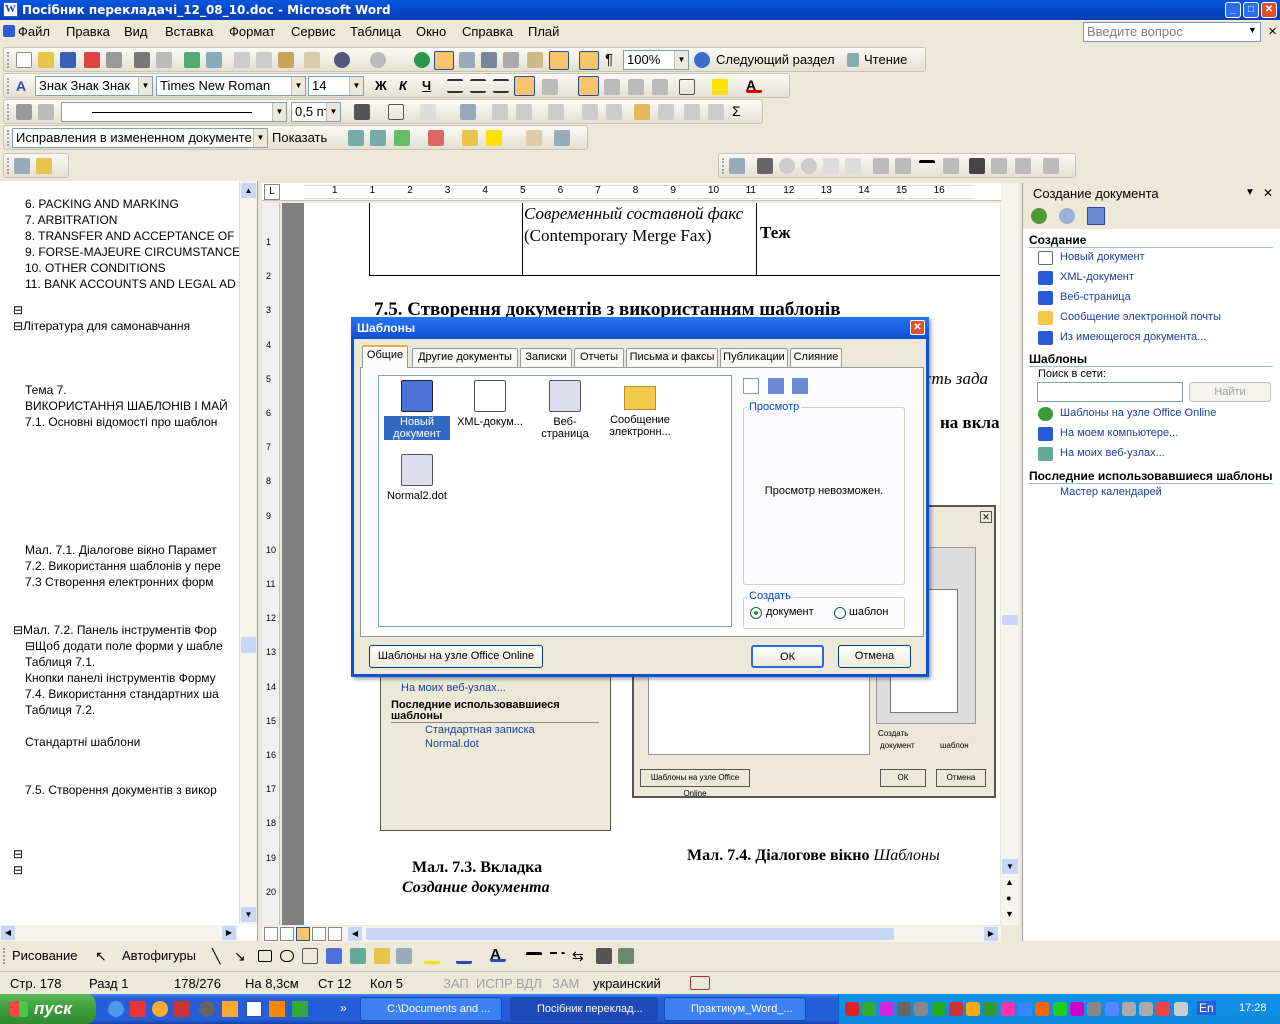 The image size is (1280, 1024). What do you see at coordinates (248, 914) in the screenshot?
I see `scroll-down-icon: ▼` at bounding box center [248, 914].